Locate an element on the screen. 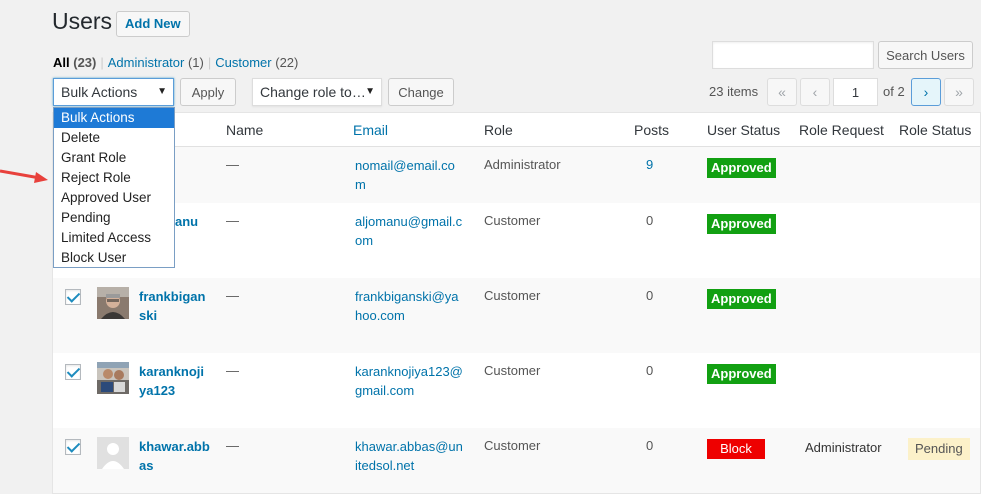 The height and width of the screenshot is (494, 981). role-status-badge: Pending is located at coordinates (939, 449).